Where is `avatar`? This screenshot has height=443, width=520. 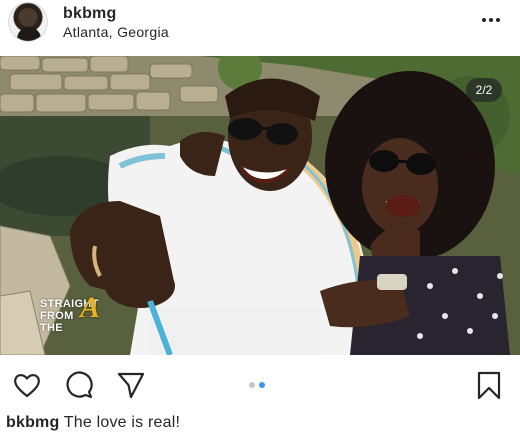
avatar is located at coordinates (28, 22).